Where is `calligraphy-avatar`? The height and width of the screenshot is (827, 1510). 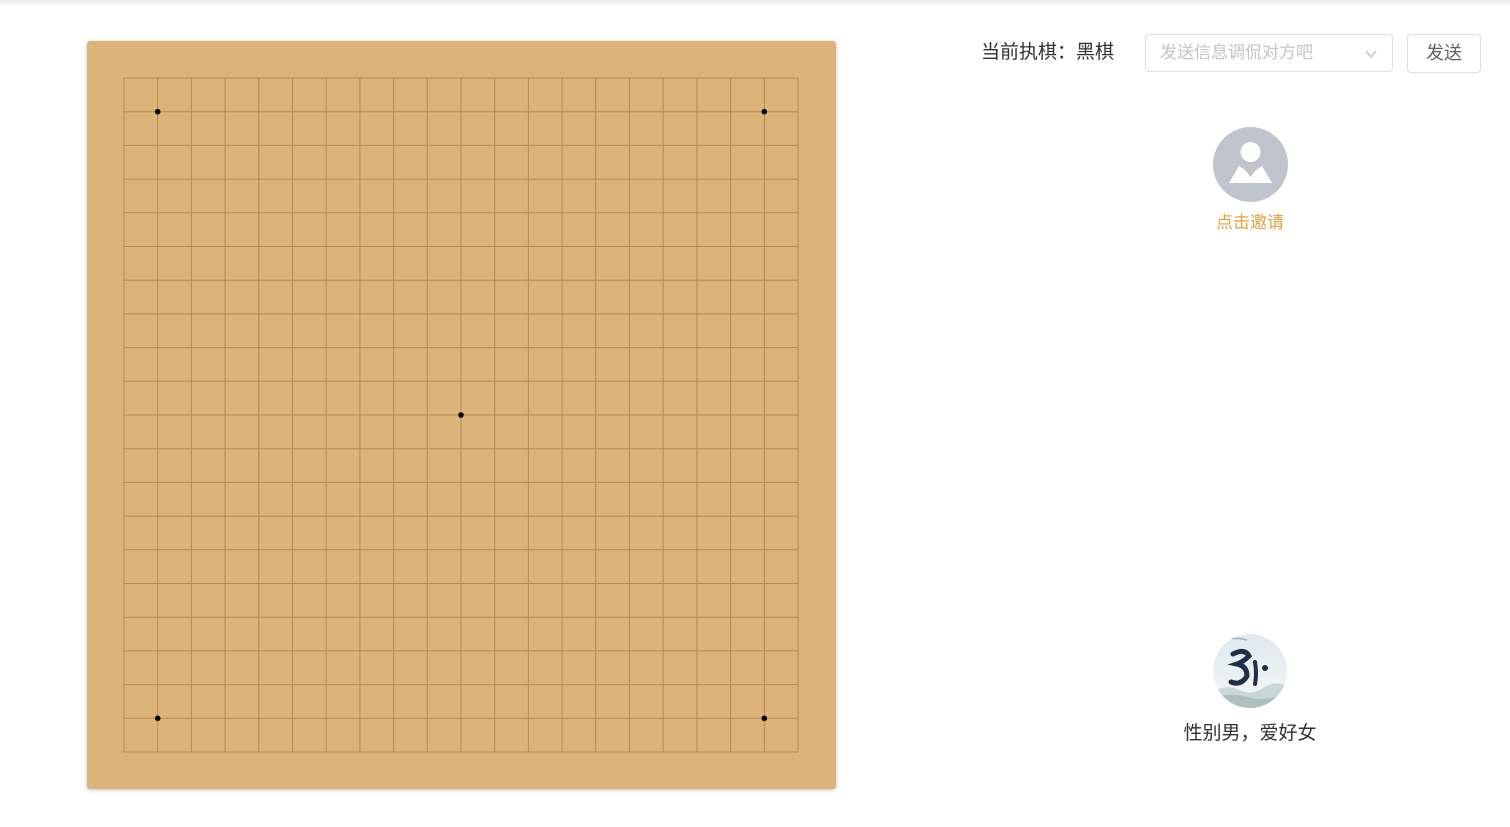 calligraphy-avatar is located at coordinates (1250, 671).